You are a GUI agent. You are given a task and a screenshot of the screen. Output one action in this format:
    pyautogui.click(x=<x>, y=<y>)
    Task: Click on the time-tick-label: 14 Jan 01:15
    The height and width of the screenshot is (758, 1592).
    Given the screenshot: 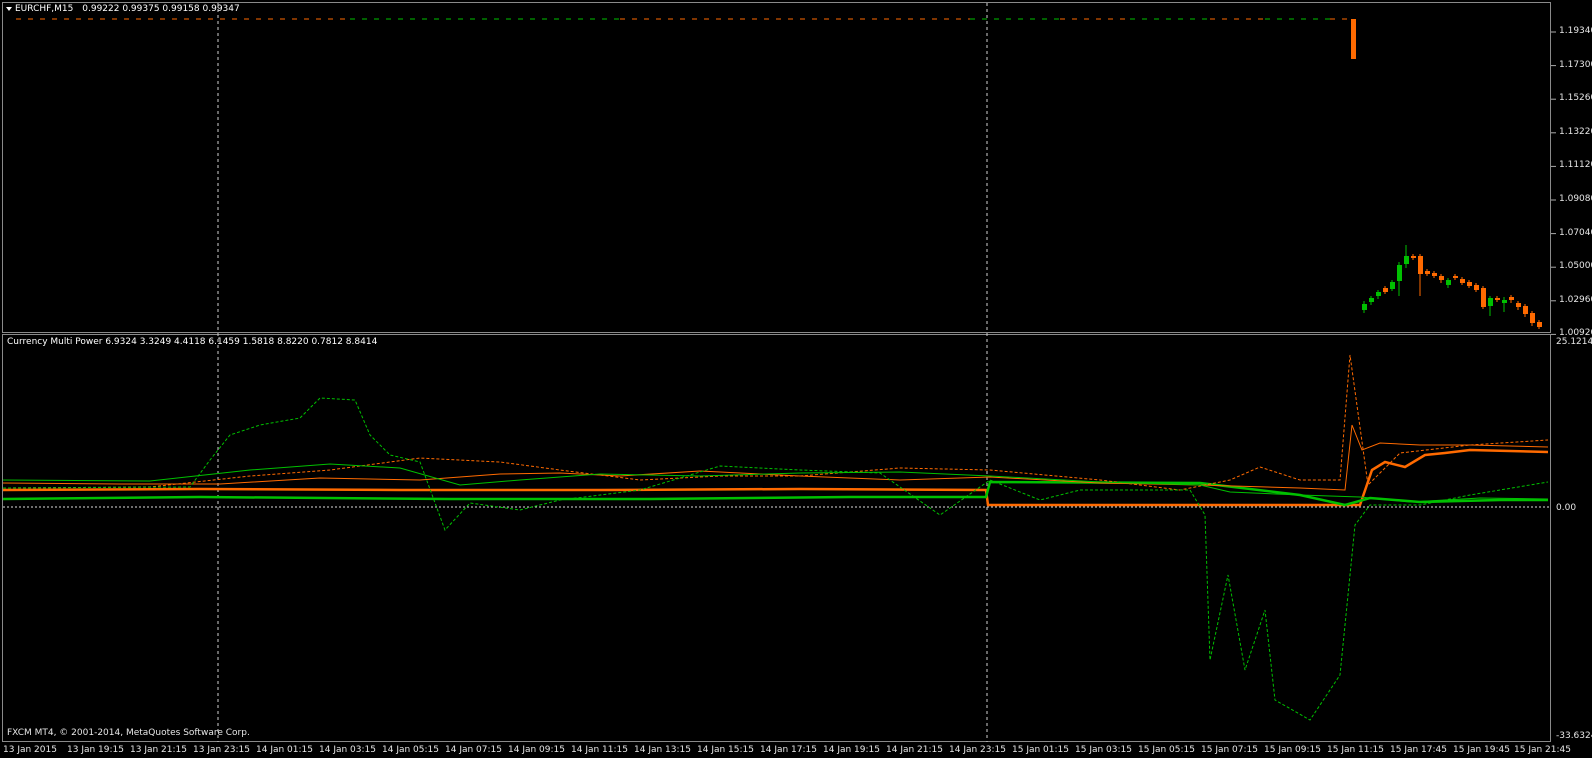 What is the action you would take?
    pyautogui.click(x=284, y=750)
    